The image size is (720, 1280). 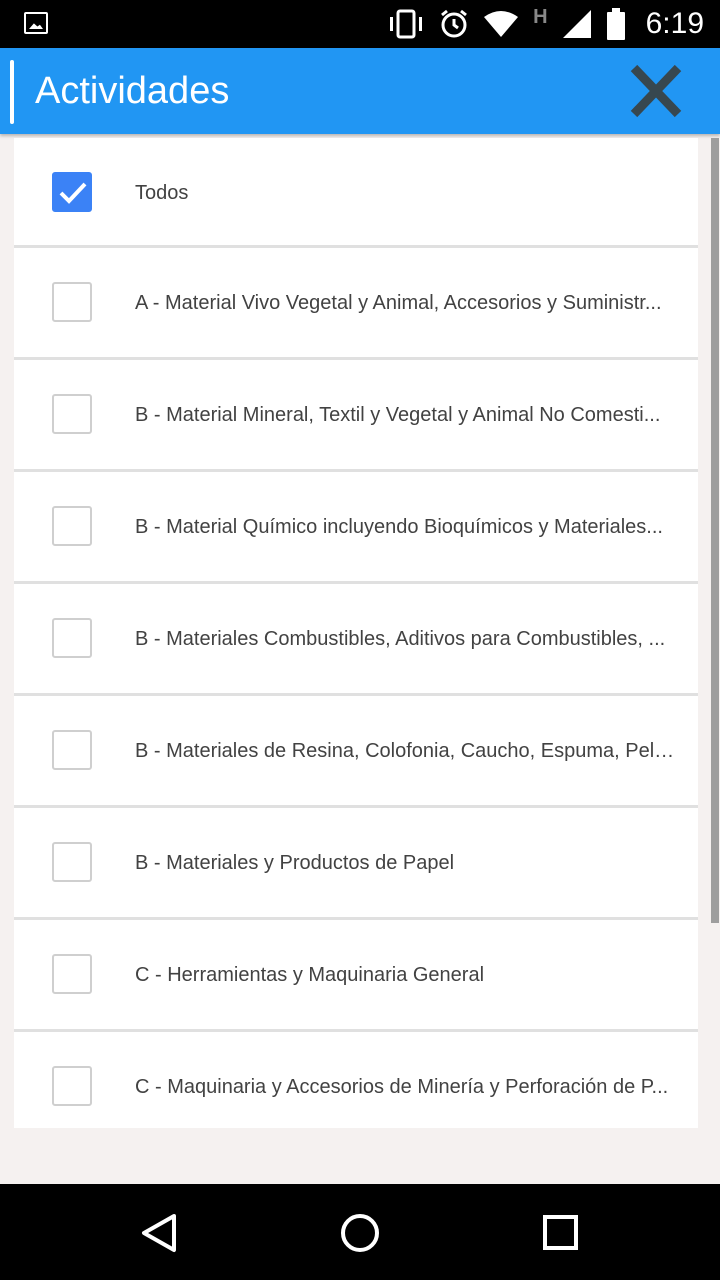 What do you see at coordinates (674, 23) in the screenshot?
I see `clock: 6:19` at bounding box center [674, 23].